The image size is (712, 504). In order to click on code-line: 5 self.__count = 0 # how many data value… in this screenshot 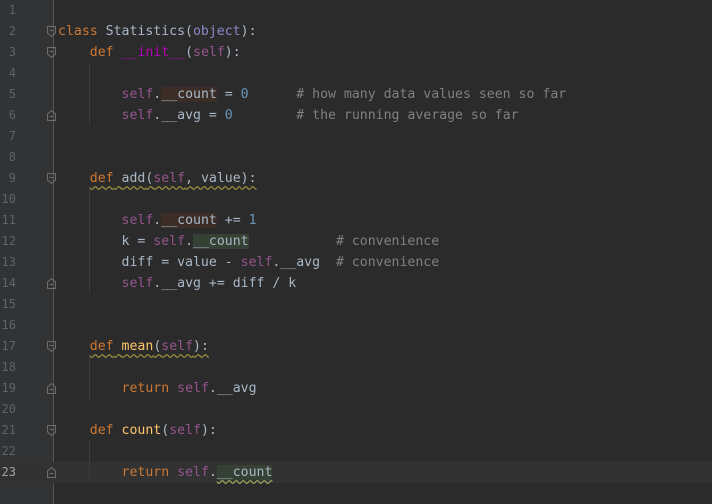, I will do `click(356, 94)`.